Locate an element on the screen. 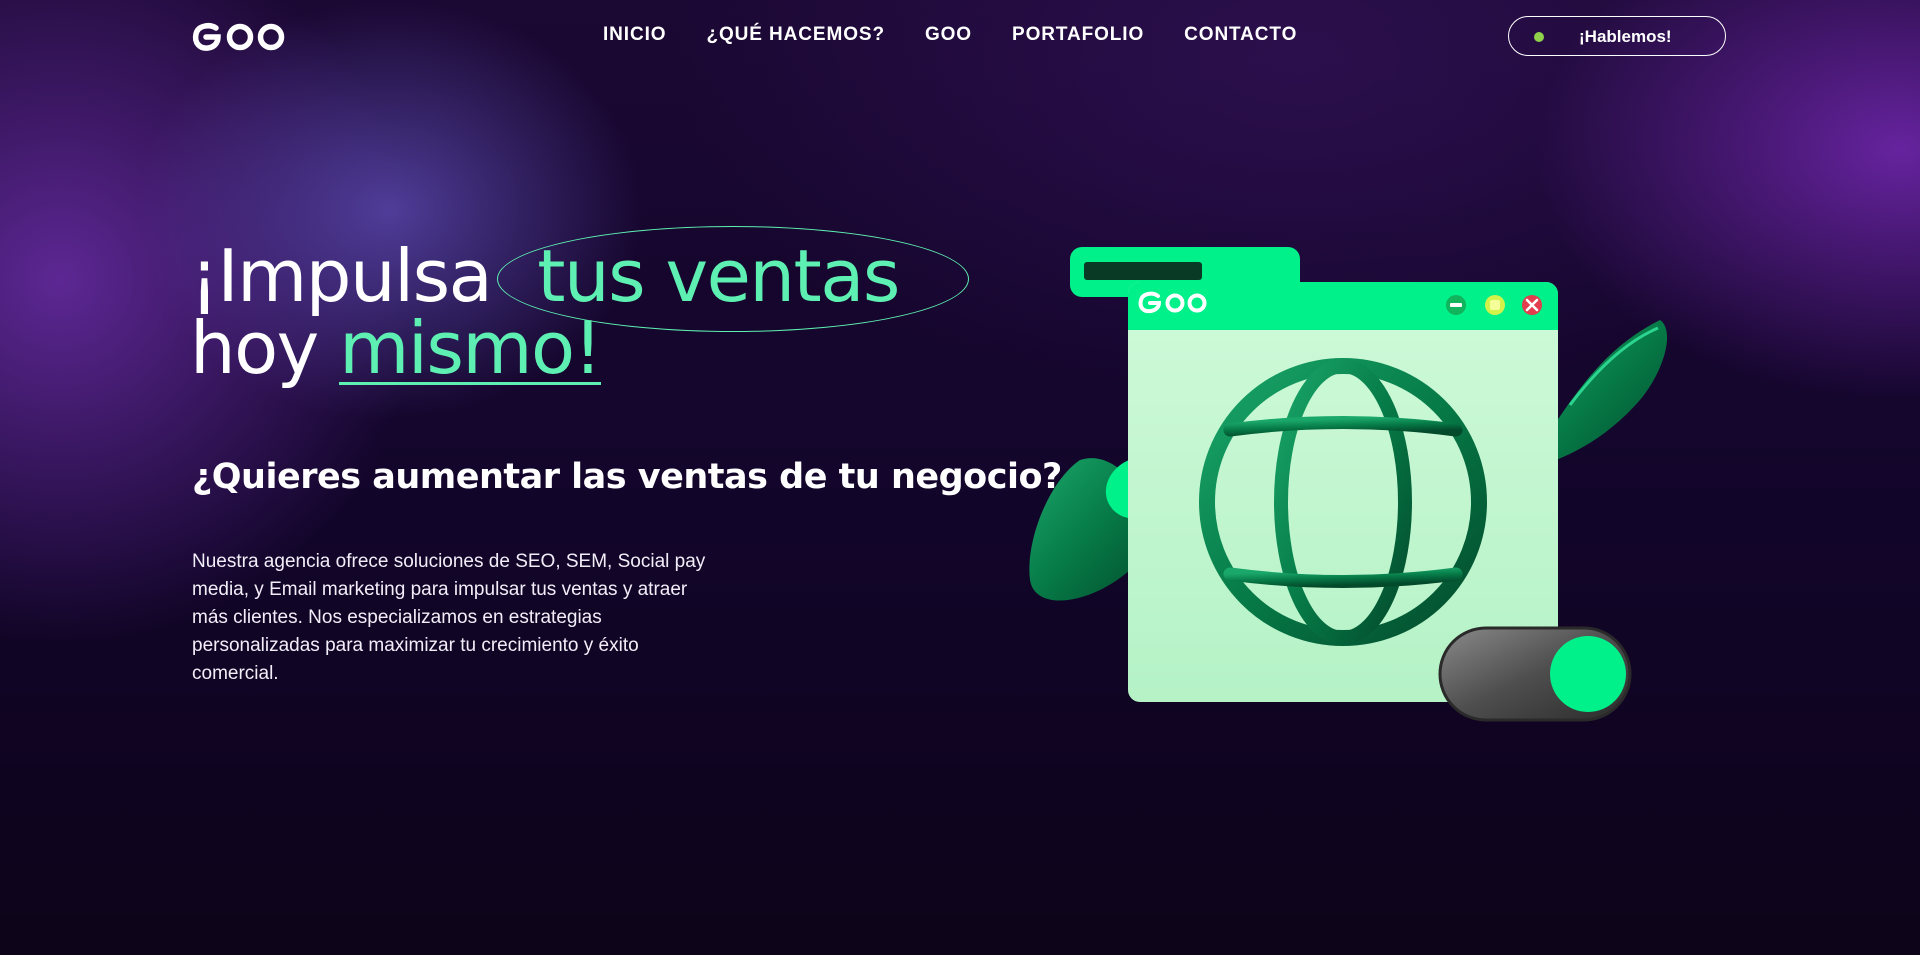 Image resolution: width=1920 pixels, height=955 pixels. globe-icon is located at coordinates (1343, 502).